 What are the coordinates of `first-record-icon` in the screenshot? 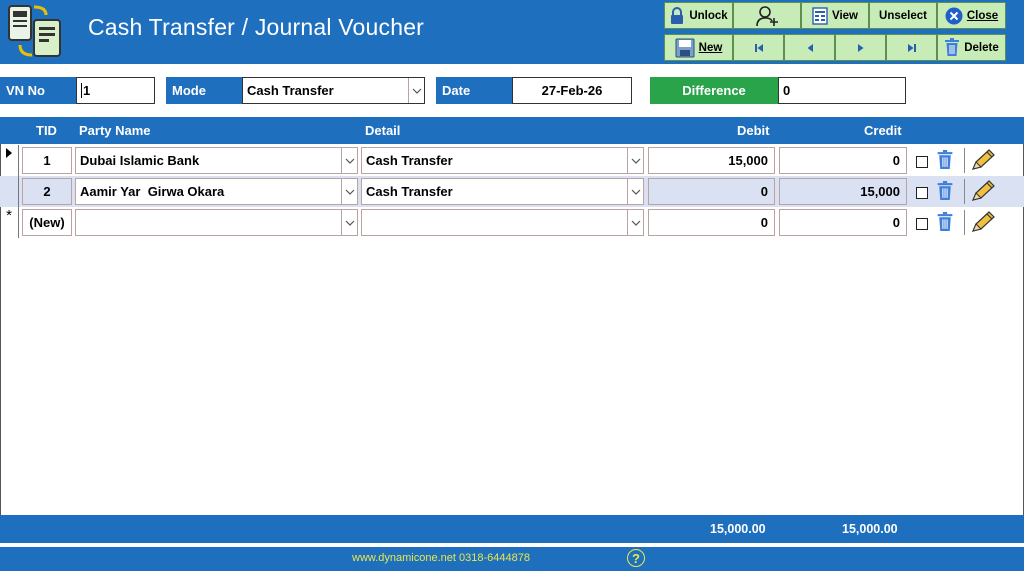 It's located at (758, 47).